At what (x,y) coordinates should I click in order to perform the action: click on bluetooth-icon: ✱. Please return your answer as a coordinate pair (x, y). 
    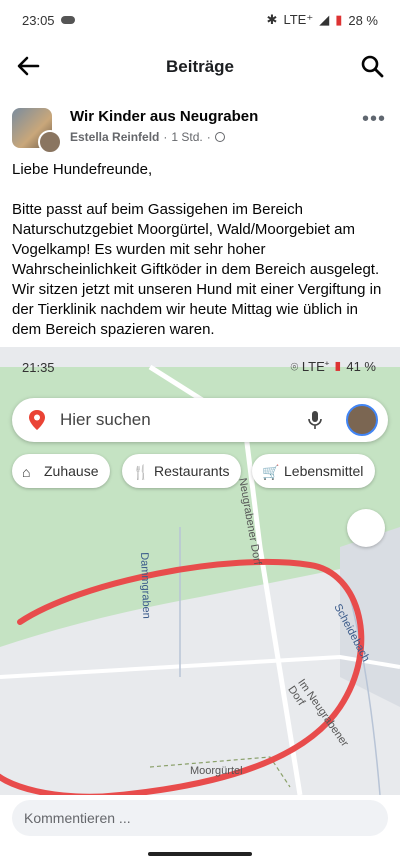
    Looking at the image, I should click on (272, 19).